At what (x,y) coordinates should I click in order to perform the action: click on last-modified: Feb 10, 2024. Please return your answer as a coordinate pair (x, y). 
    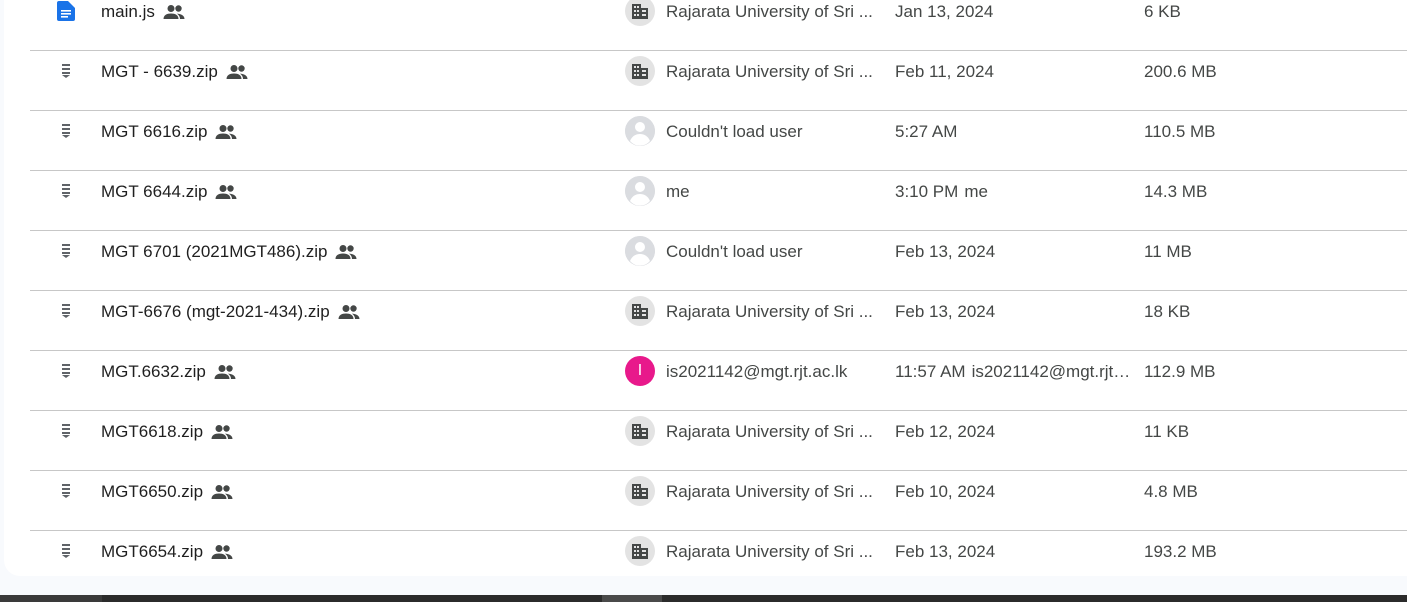
    Looking at the image, I should click on (945, 492).